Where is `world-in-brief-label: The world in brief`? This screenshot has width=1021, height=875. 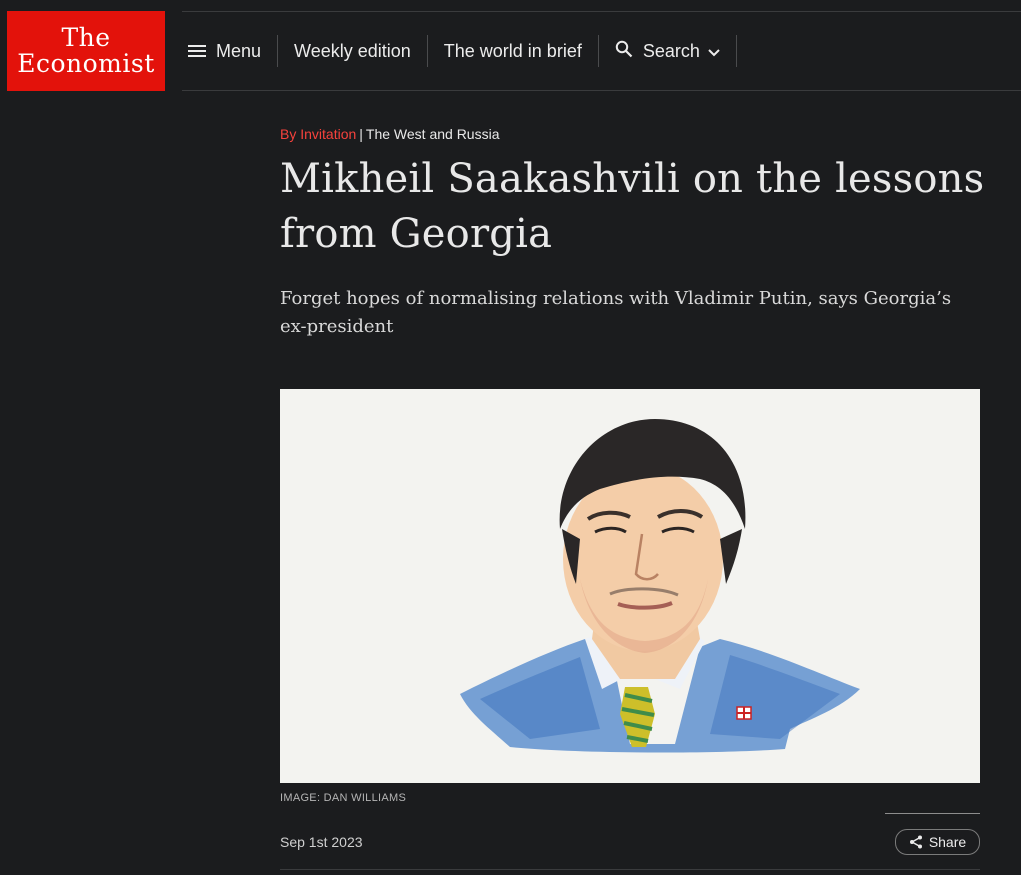
world-in-brief-label: The world in brief is located at coordinates (512, 50).